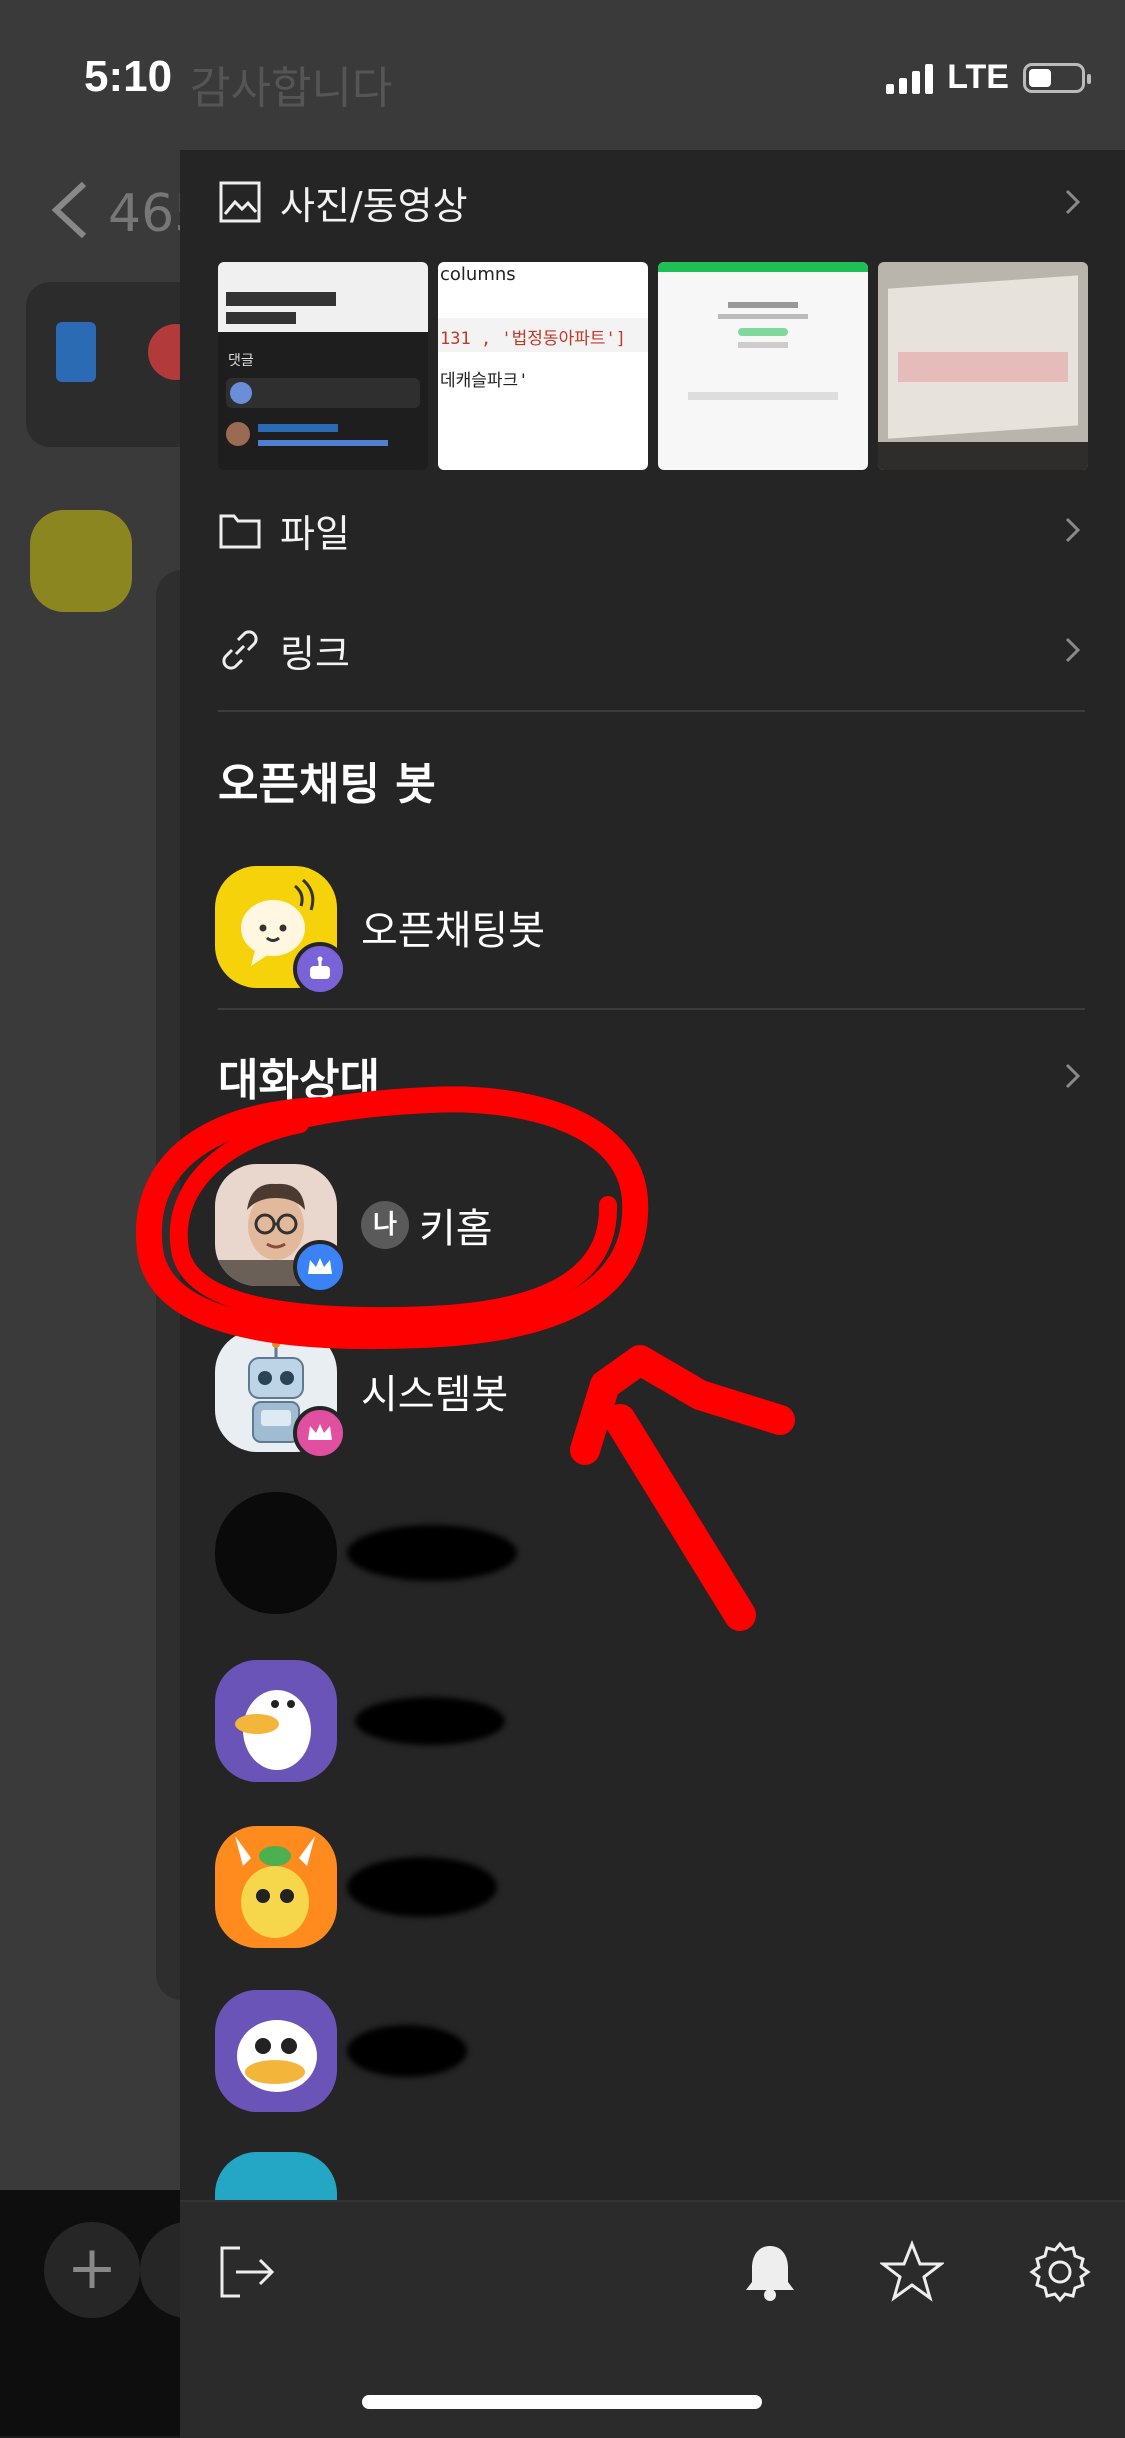 The width and height of the screenshot is (1125, 2438). What do you see at coordinates (453, 931) in the screenshot?
I see `bot-name: 오픈채팅봇` at bounding box center [453, 931].